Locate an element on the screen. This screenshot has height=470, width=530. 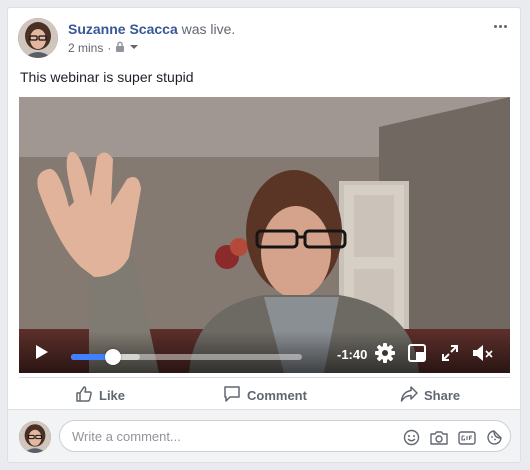
comment-bubble-icon is located at coordinates (232, 395).